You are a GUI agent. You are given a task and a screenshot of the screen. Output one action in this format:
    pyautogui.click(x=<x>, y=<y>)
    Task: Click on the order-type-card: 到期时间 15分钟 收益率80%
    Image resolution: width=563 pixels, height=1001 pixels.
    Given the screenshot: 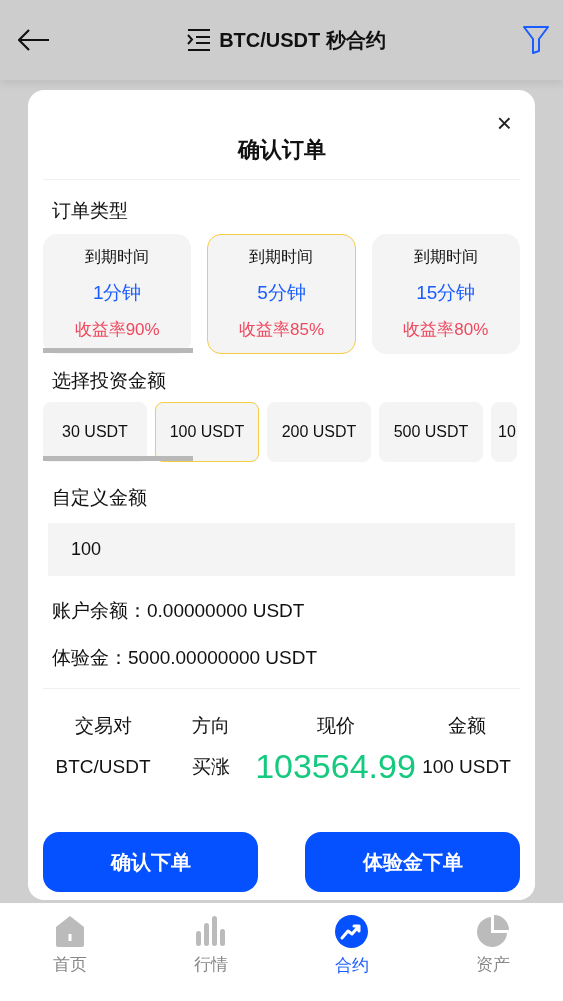 What is the action you would take?
    pyautogui.click(x=445, y=294)
    